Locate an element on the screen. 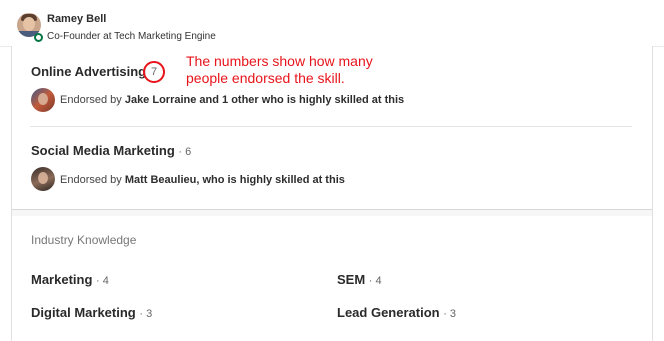 The width and height of the screenshot is (664, 341). skill-item: Digital Marketing · 3 is located at coordinates (91, 312).